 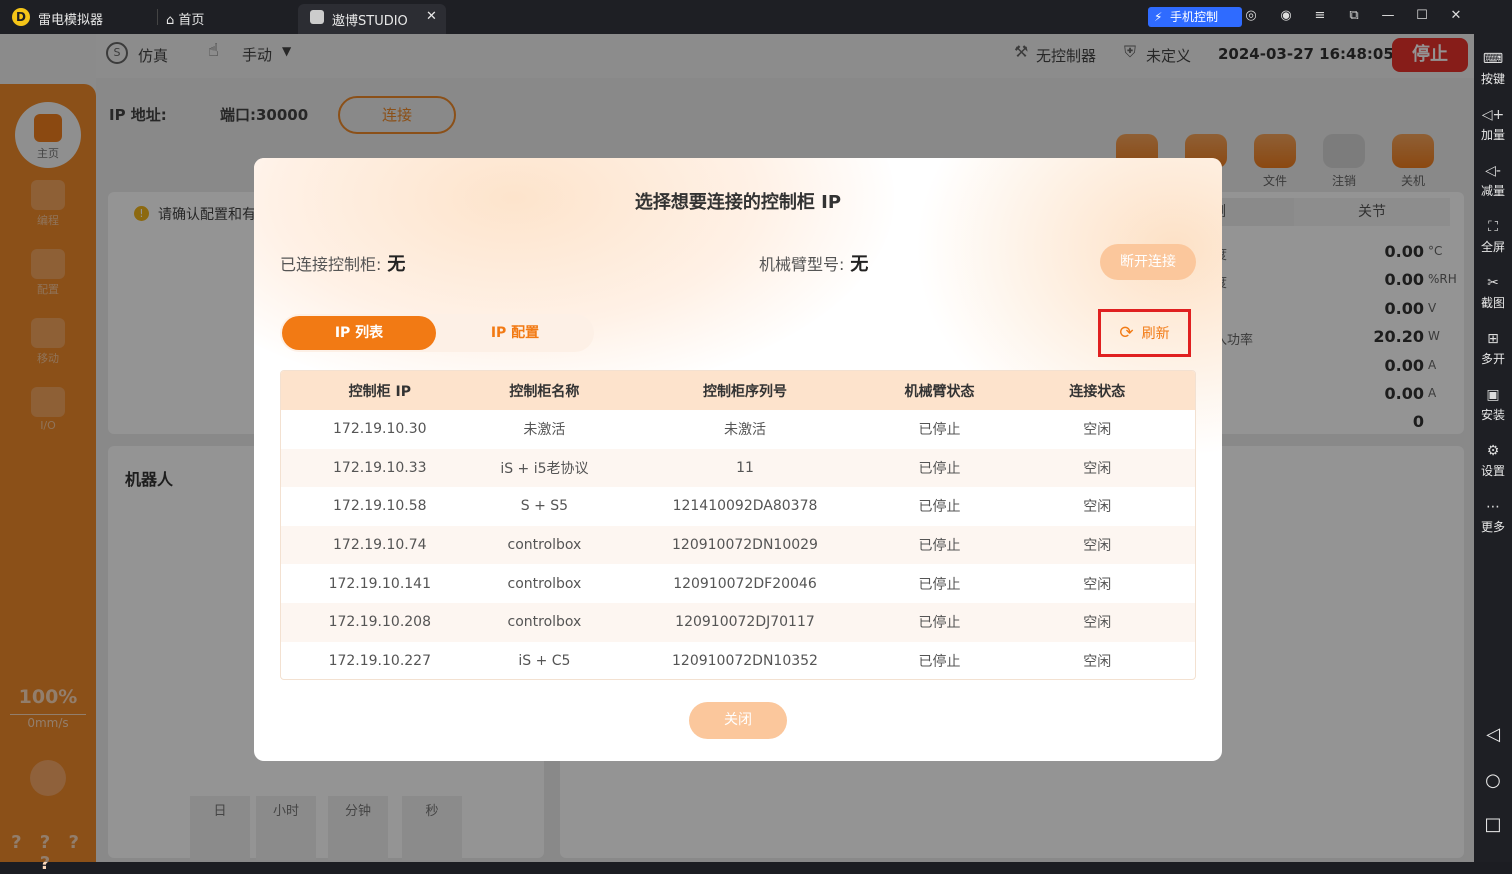 I want to click on table-cell: 172.19.10.58, so click(x=380, y=506).